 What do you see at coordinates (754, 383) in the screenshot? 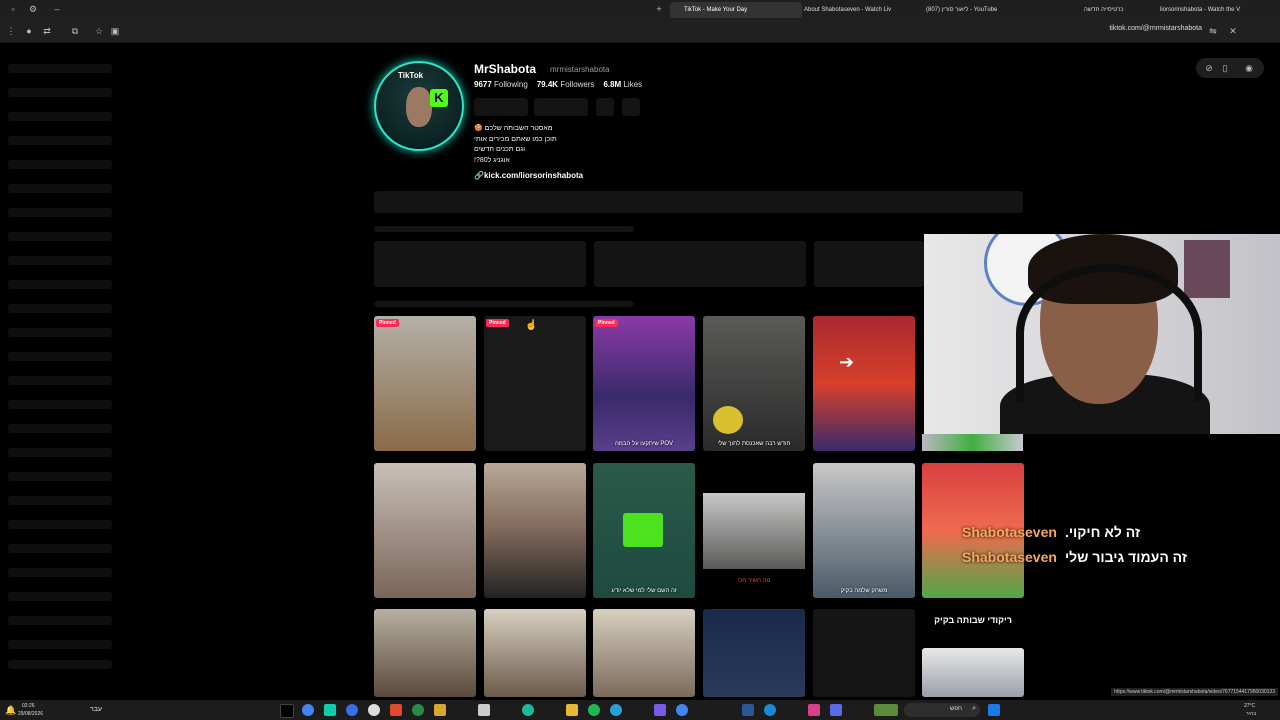
I see `video-thumbnail: חודש רבה שאכנסת לתוך שלי` at bounding box center [754, 383].